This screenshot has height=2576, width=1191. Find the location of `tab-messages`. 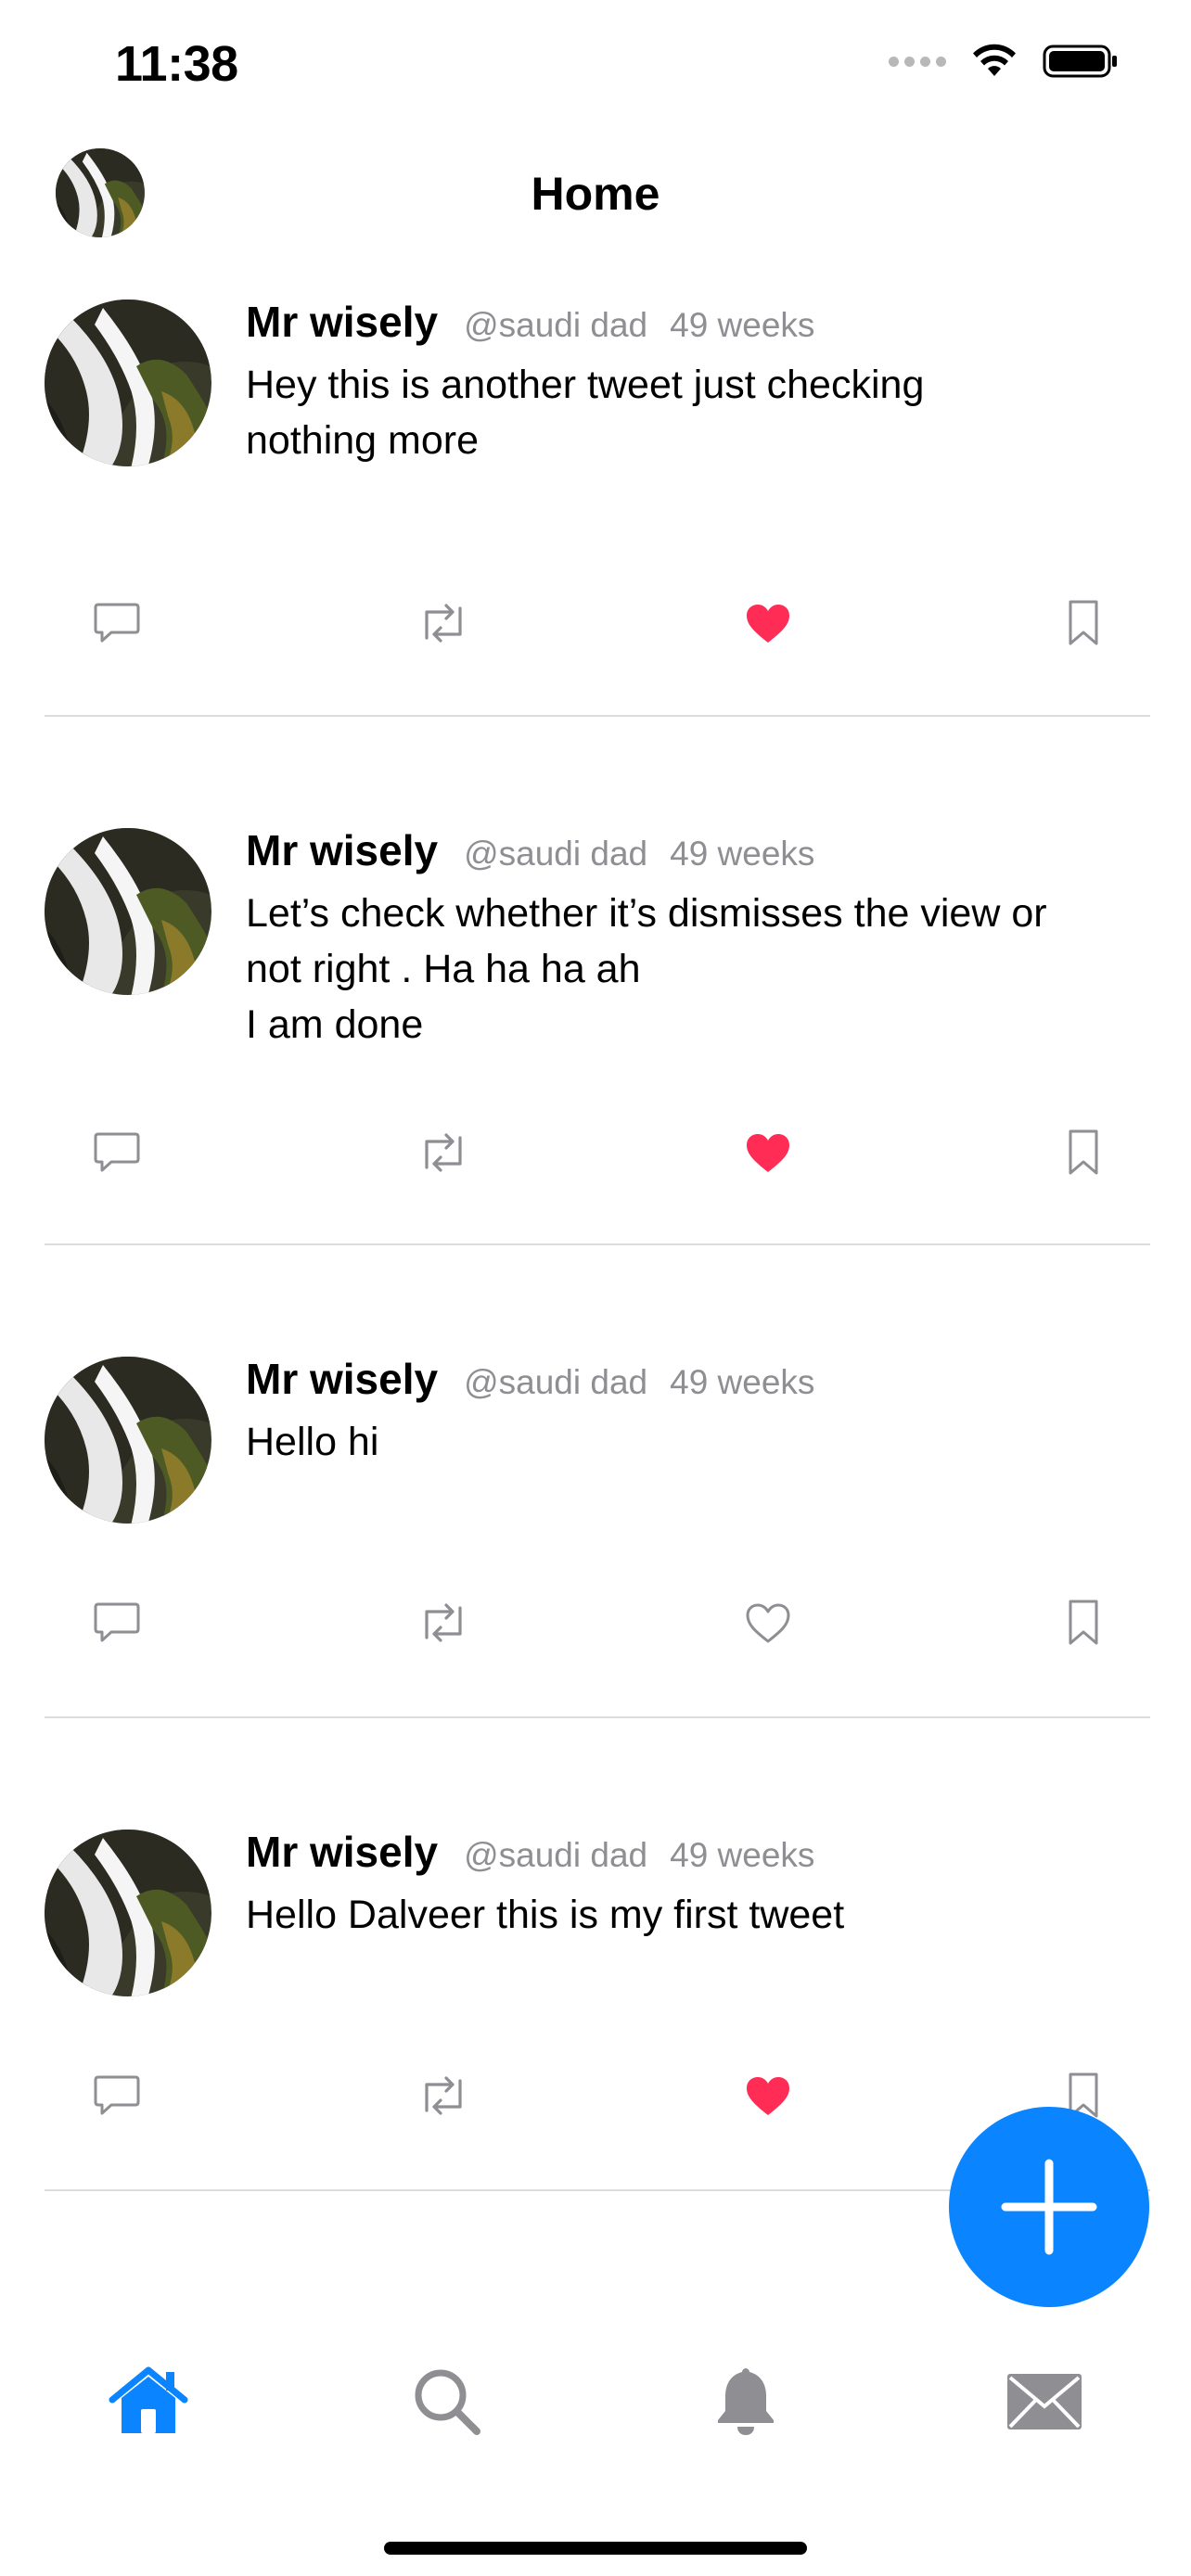

tab-messages is located at coordinates (1044, 2401).